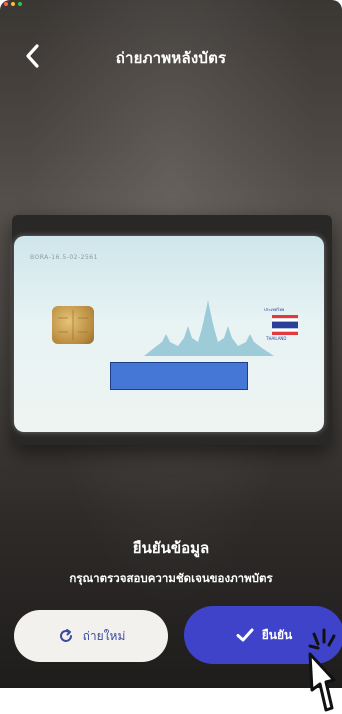 This screenshot has height=714, width=342. I want to click on confirm-title: ยืนยันข้อมูล, so click(171, 548).